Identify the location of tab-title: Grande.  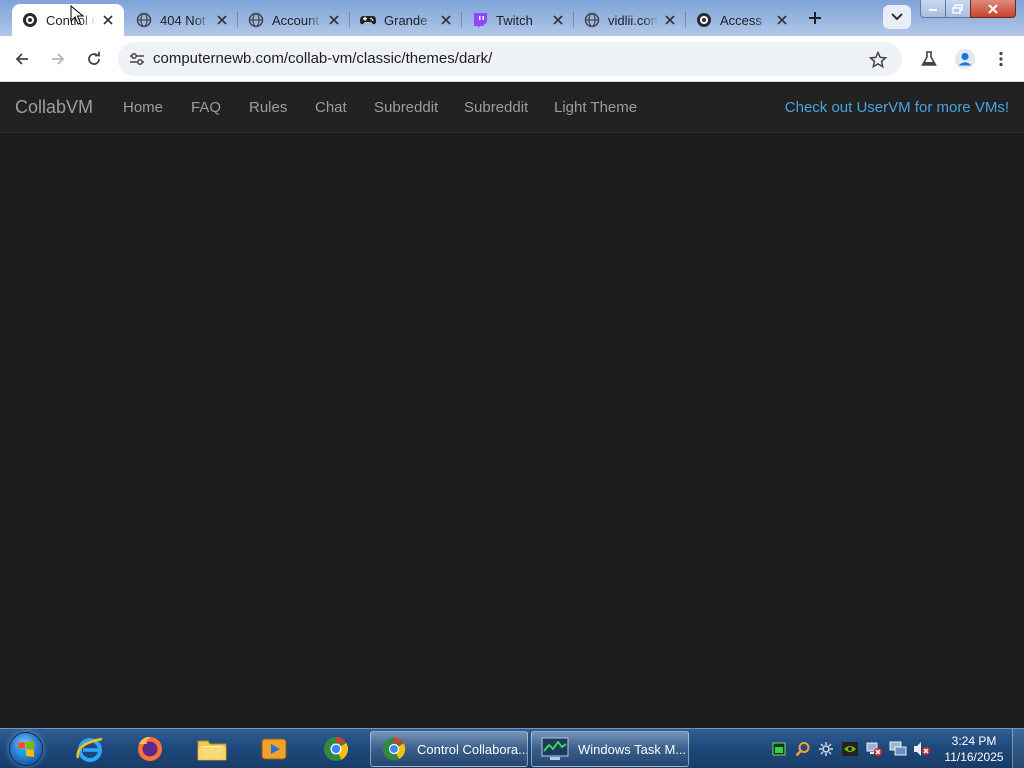
(406, 20).